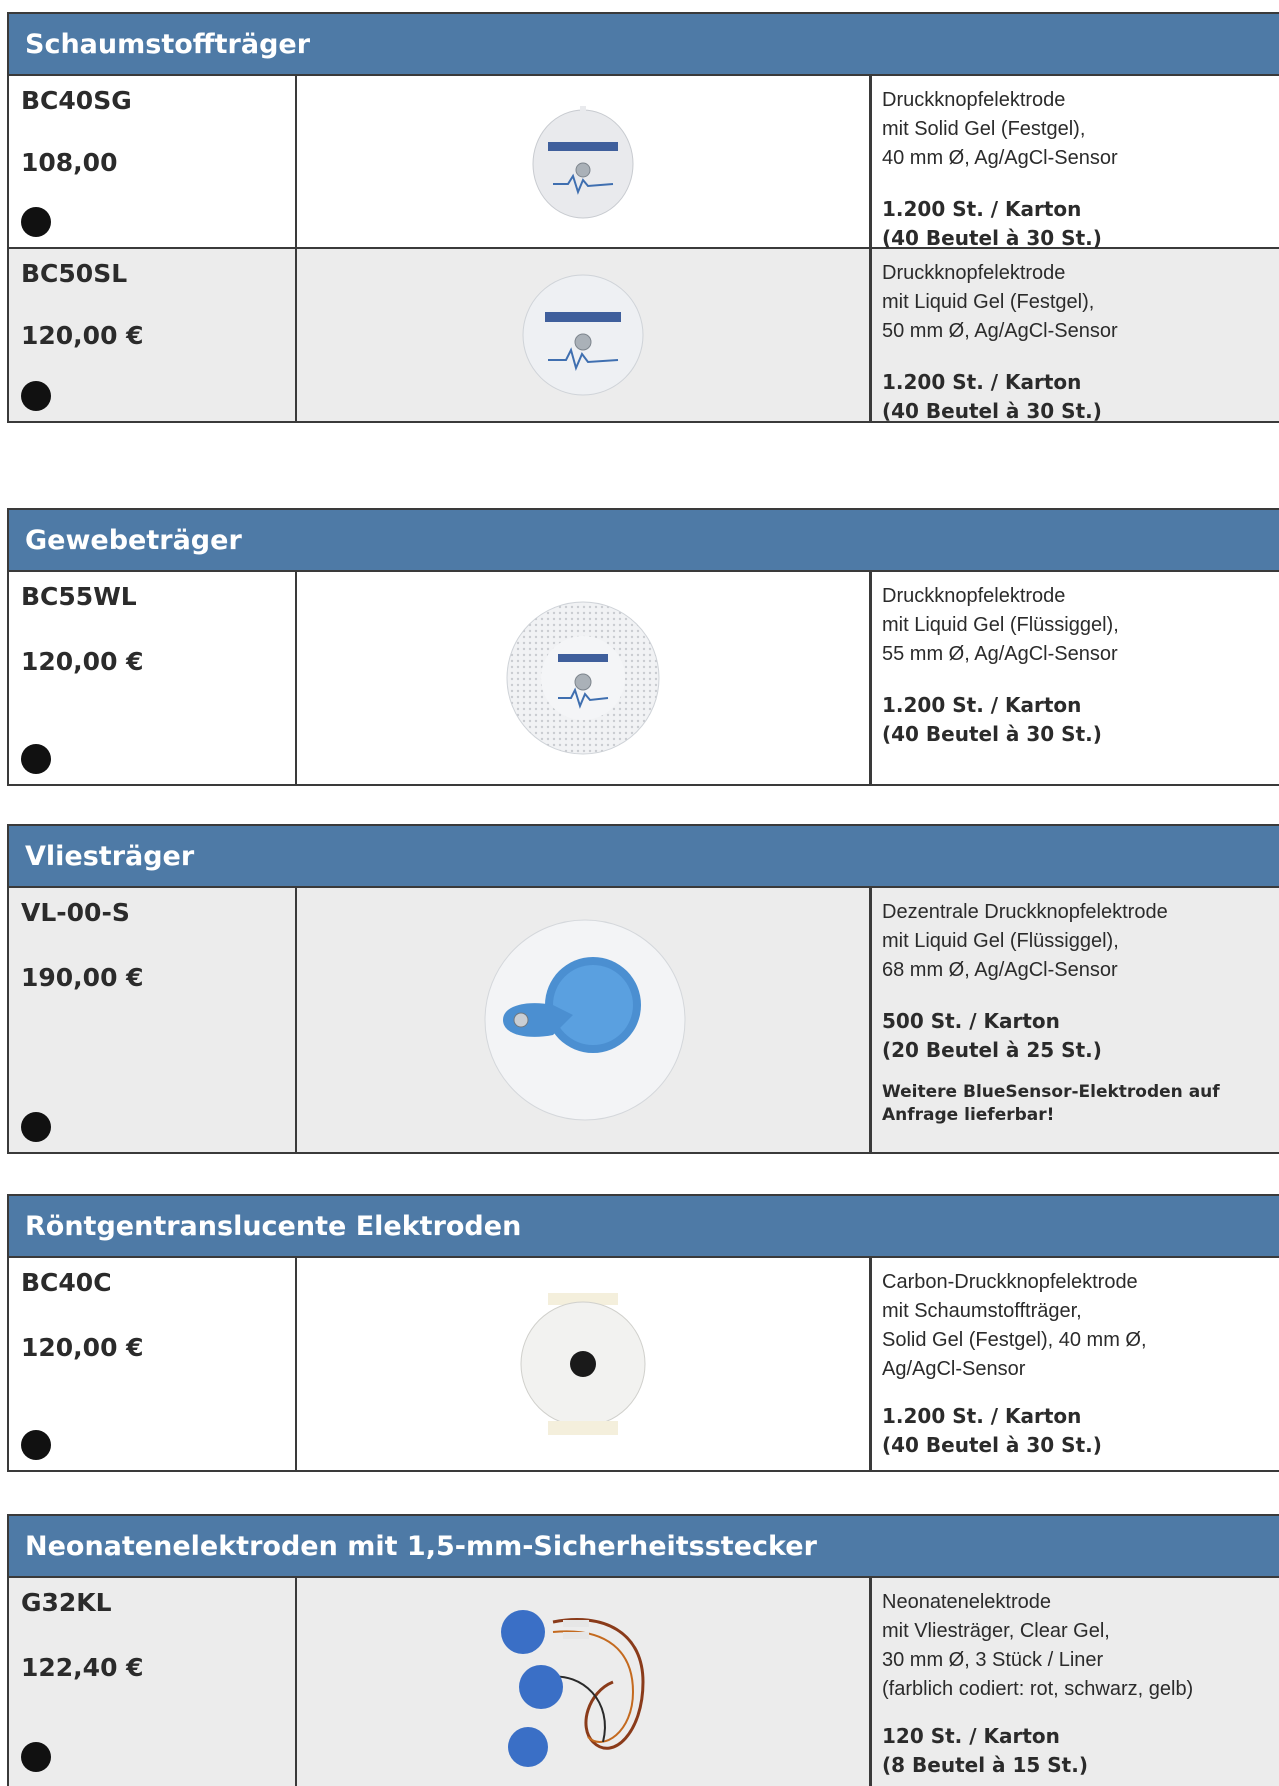  I want to click on section-title: Schaumstoffträger, so click(643, 44).